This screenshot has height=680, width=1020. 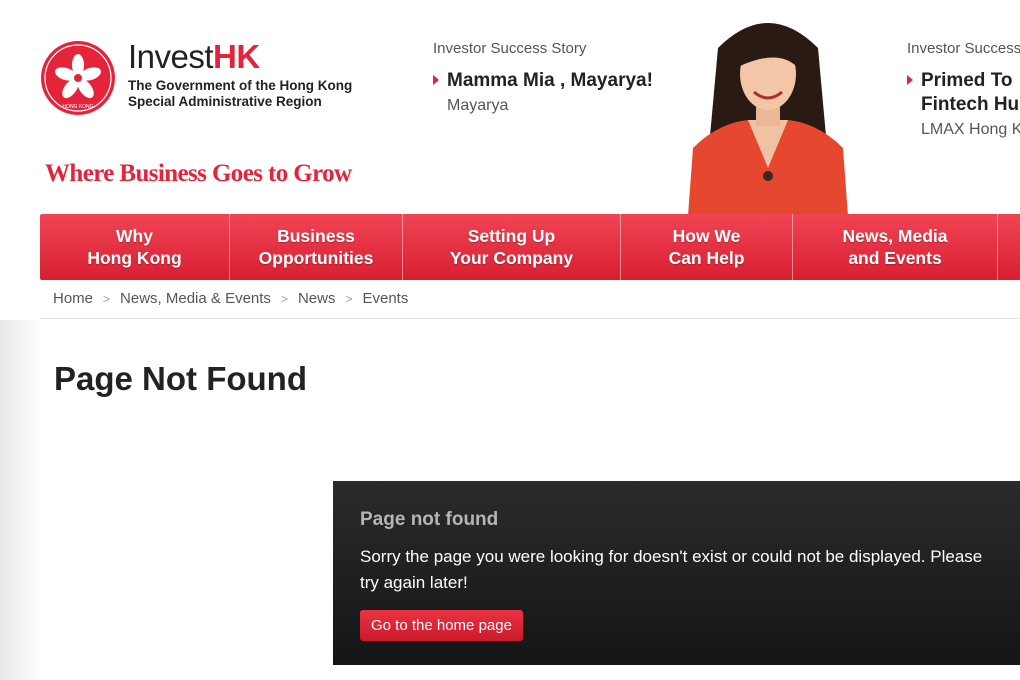 What do you see at coordinates (198, 173) in the screenshot?
I see `tagline: Where Business Goes to Grow` at bounding box center [198, 173].